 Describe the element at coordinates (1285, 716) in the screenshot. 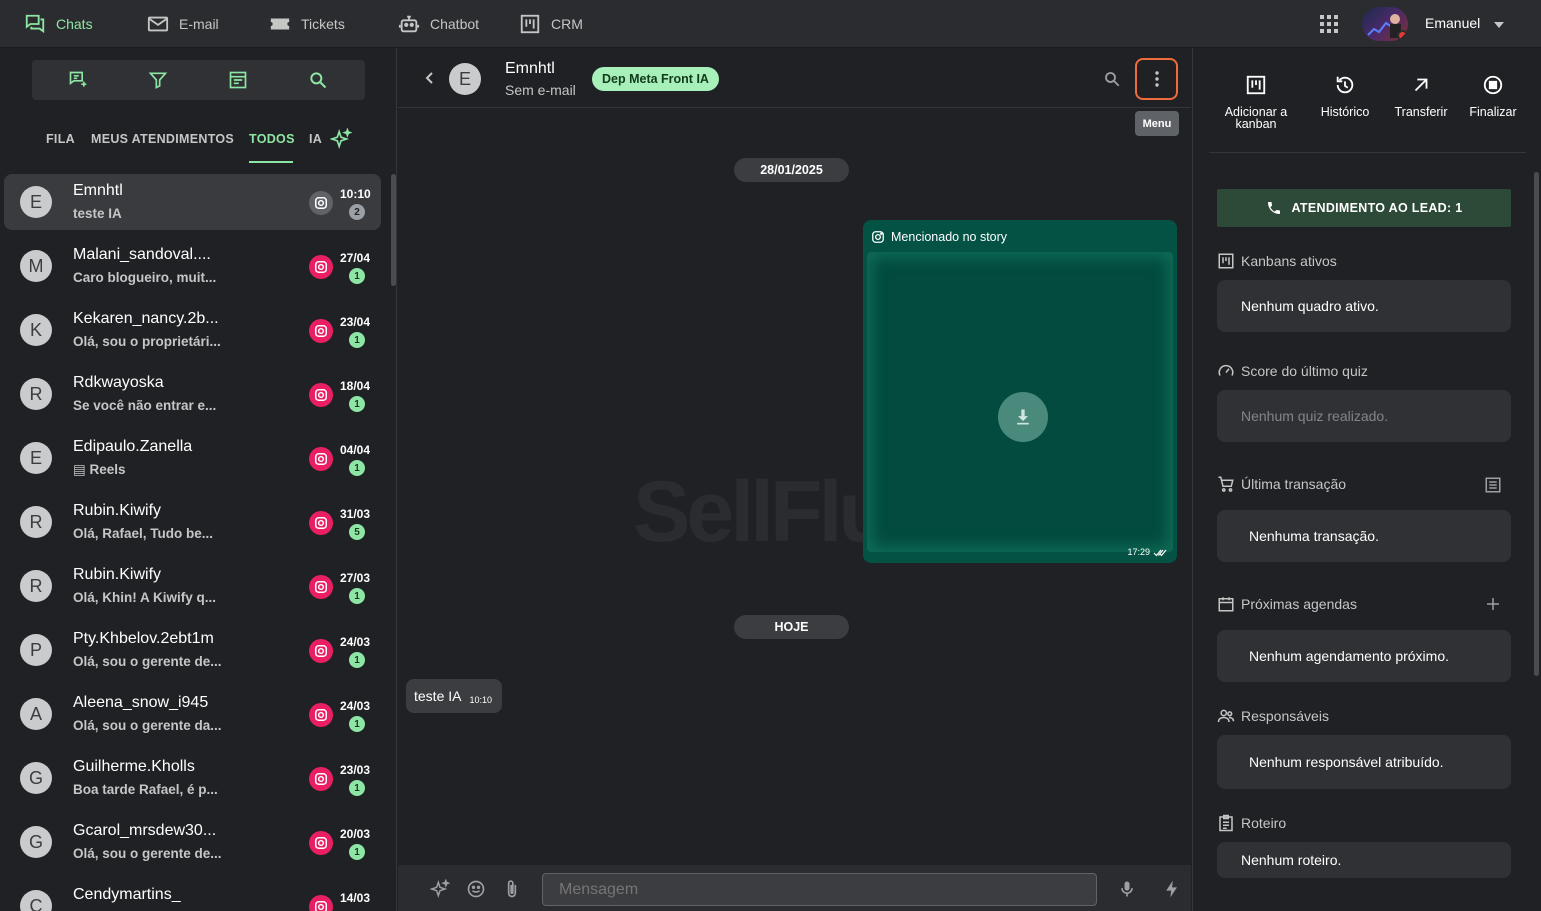

I see `responsibles-label: Responsáveis` at that location.